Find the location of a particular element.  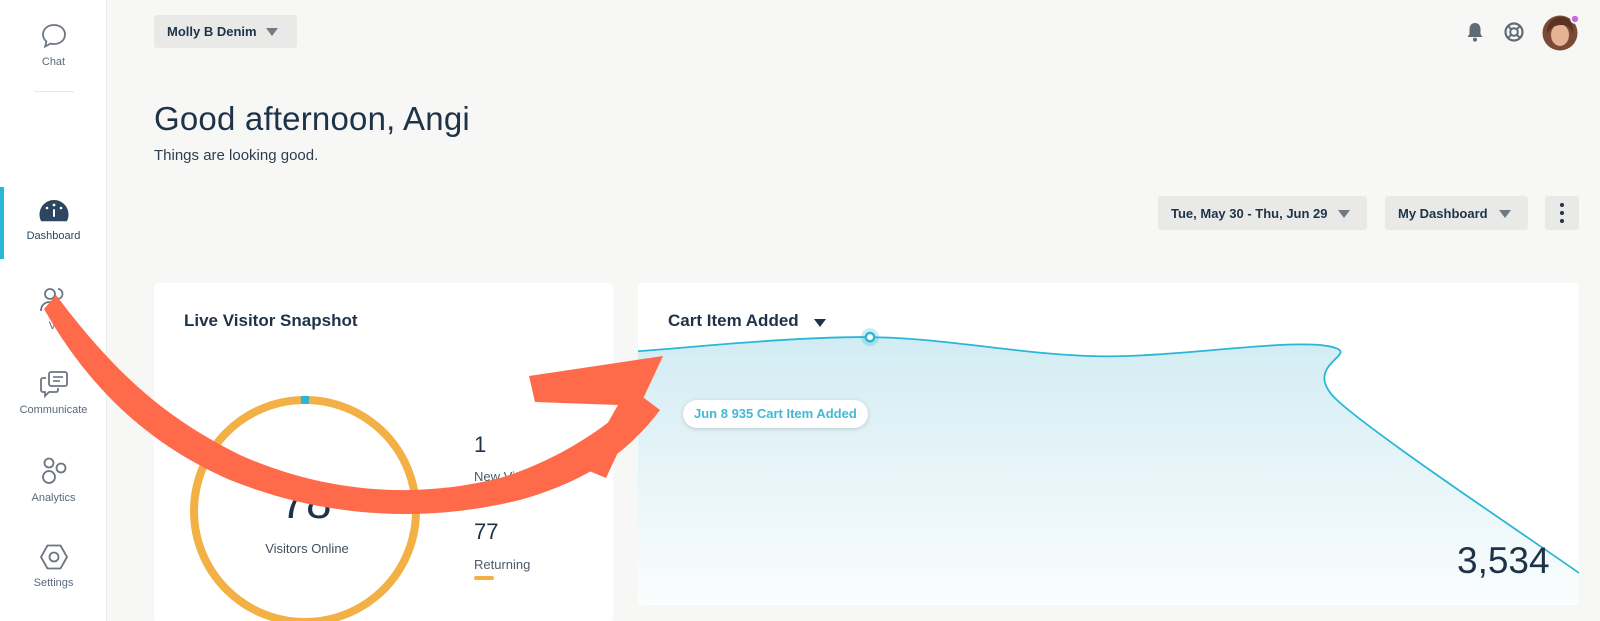

help-lifebuoy-icon is located at coordinates (1514, 32).